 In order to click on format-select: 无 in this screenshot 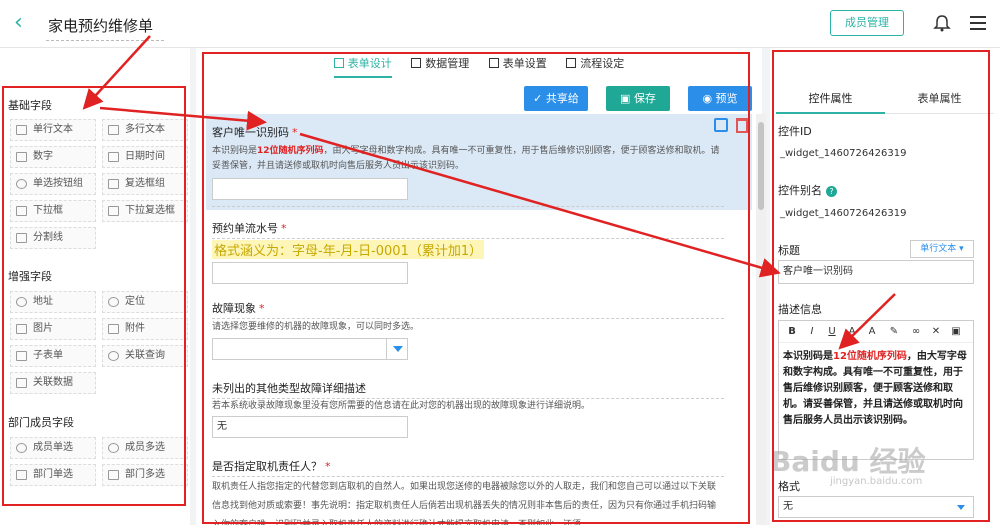, I will do `click(876, 507)`.